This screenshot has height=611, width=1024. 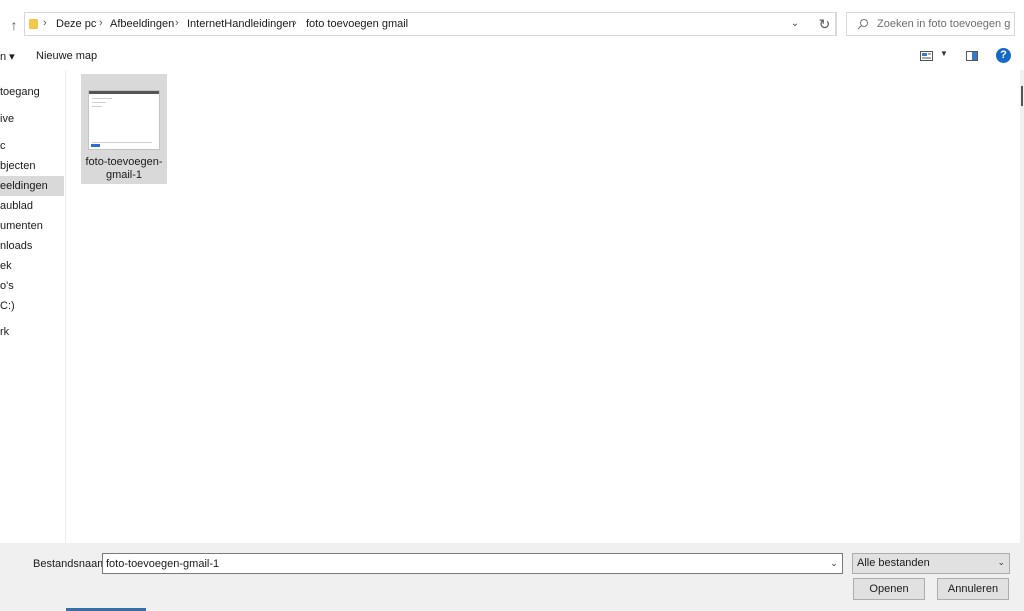 I want to click on command-toolbar: n ▾ Nieuwe map ▼ ?, so click(x=512, y=57).